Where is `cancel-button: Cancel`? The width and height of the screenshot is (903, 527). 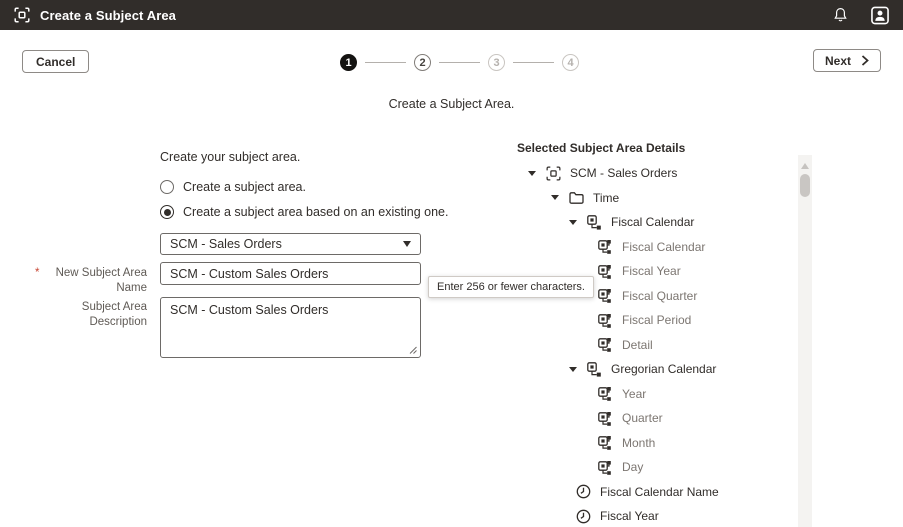
cancel-button: Cancel is located at coordinates (56, 61).